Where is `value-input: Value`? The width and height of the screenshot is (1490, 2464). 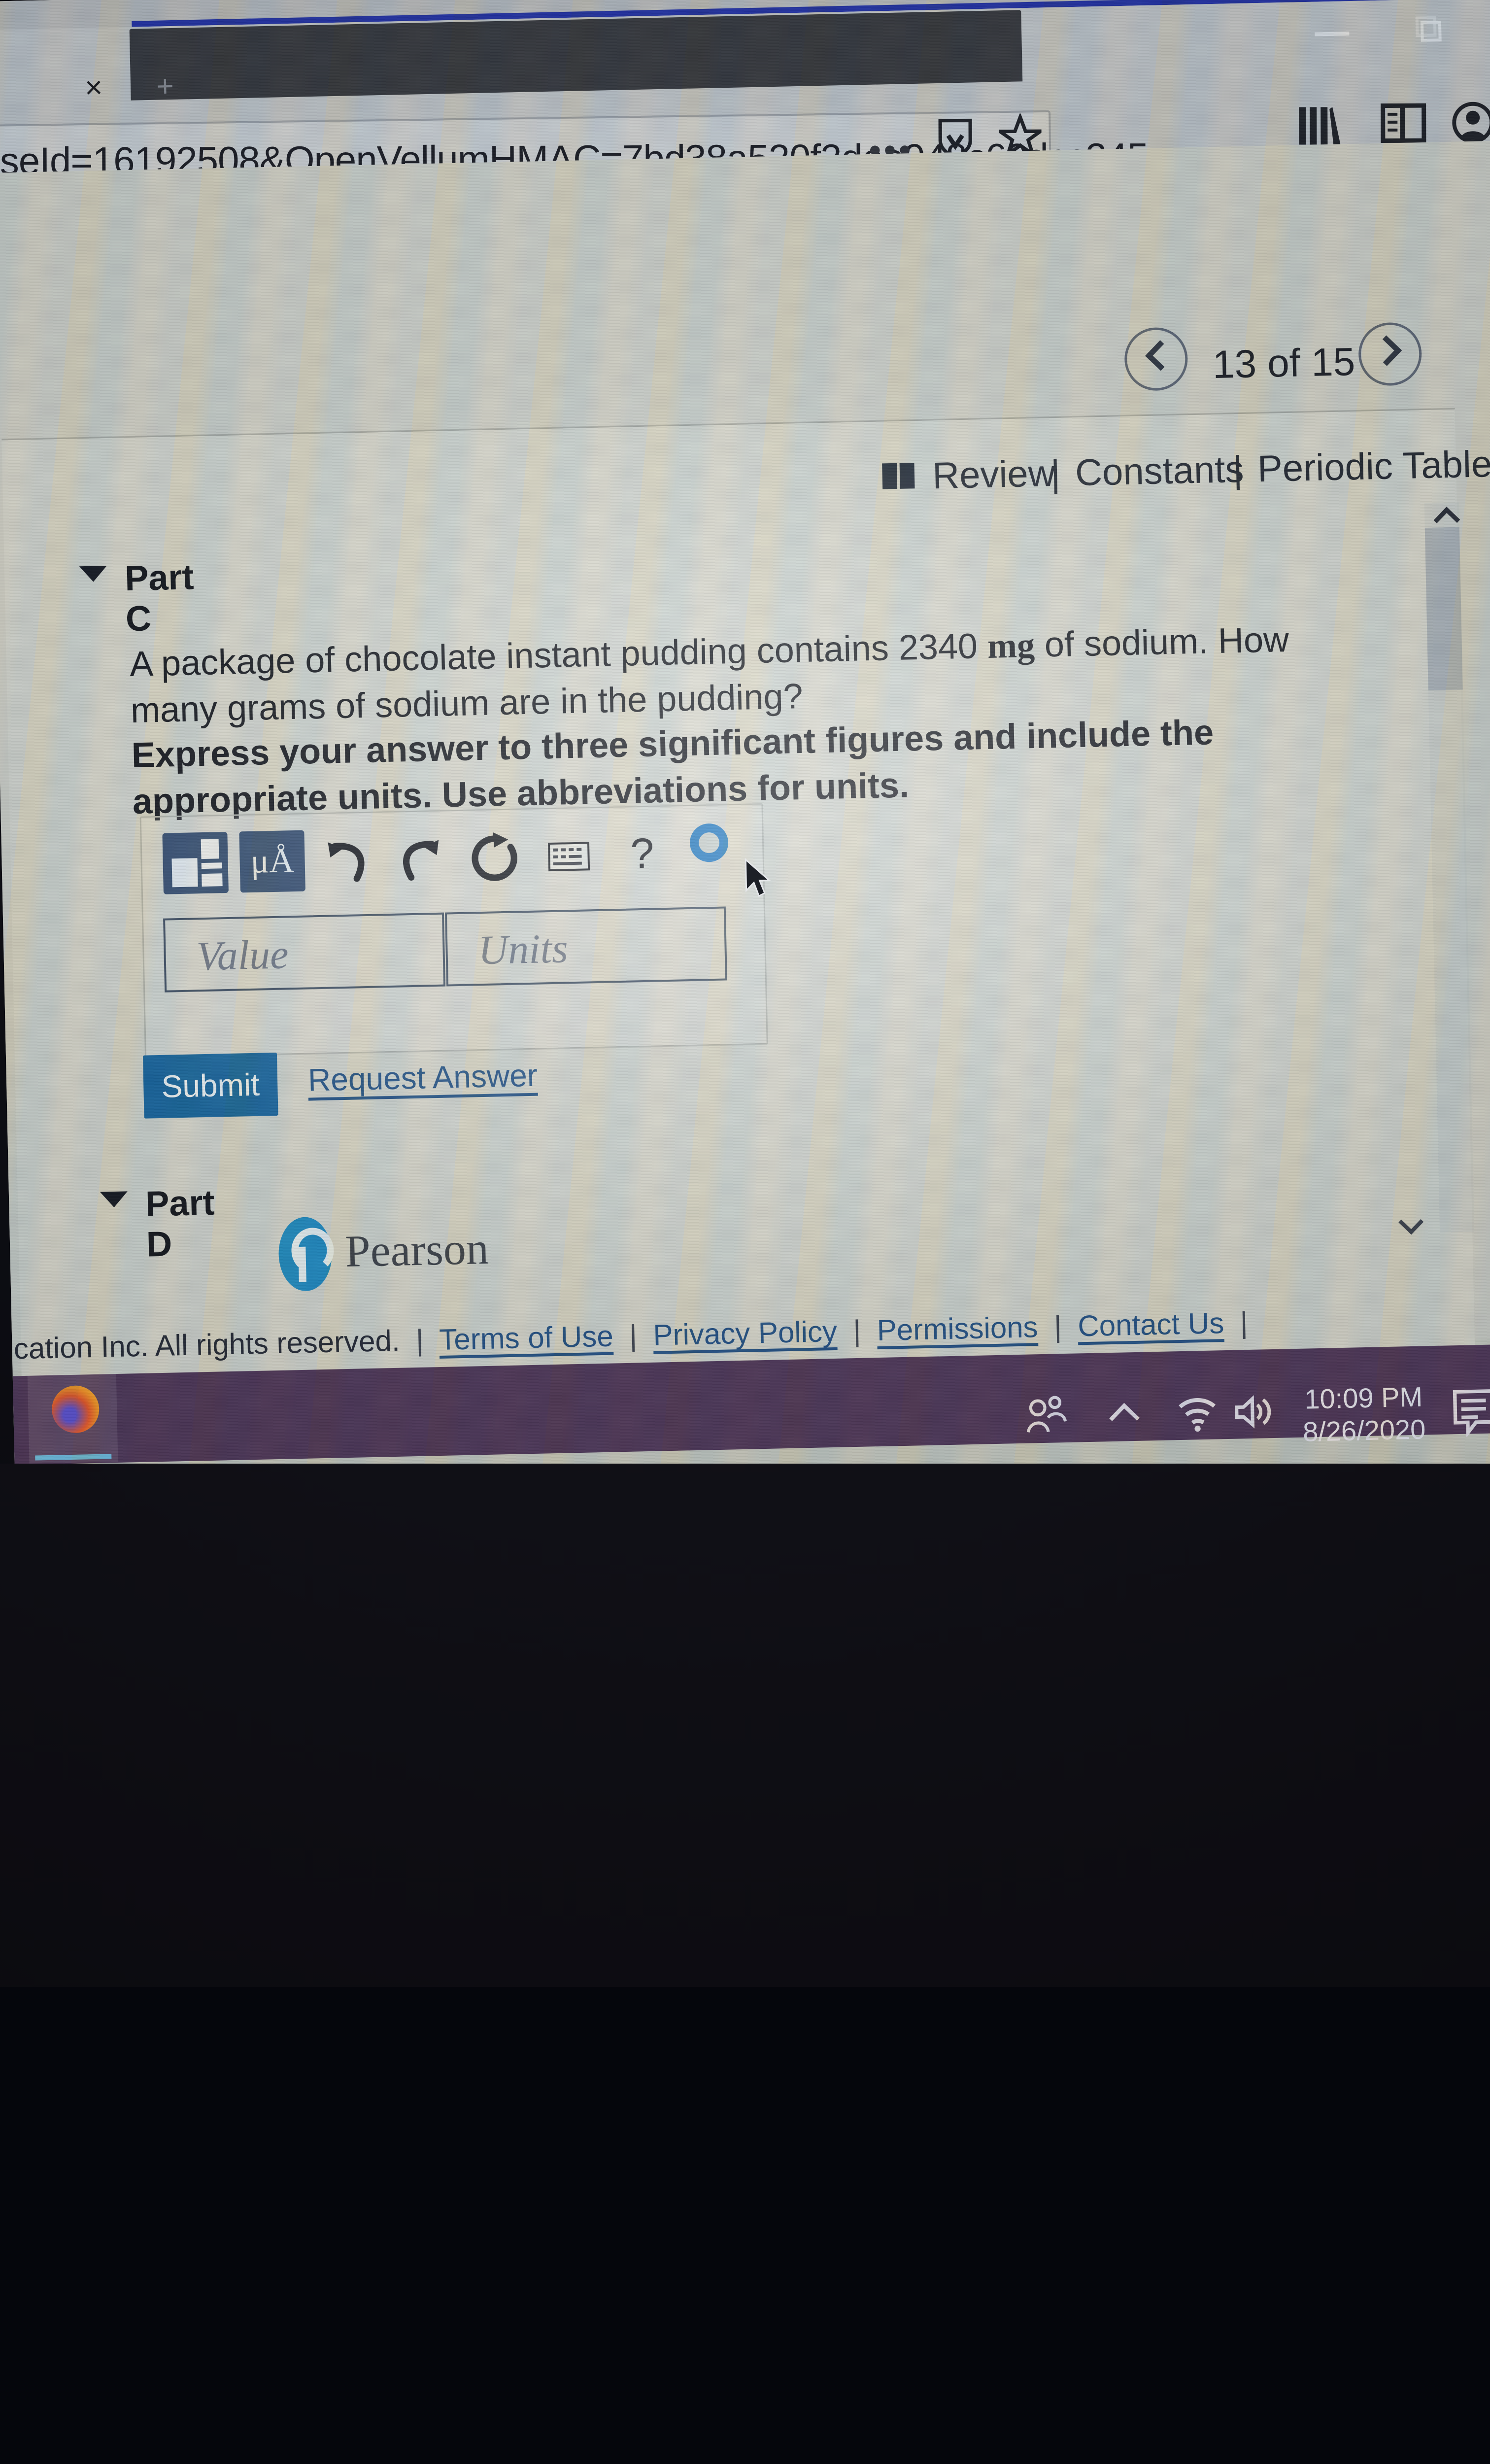
value-input: Value is located at coordinates (304, 952).